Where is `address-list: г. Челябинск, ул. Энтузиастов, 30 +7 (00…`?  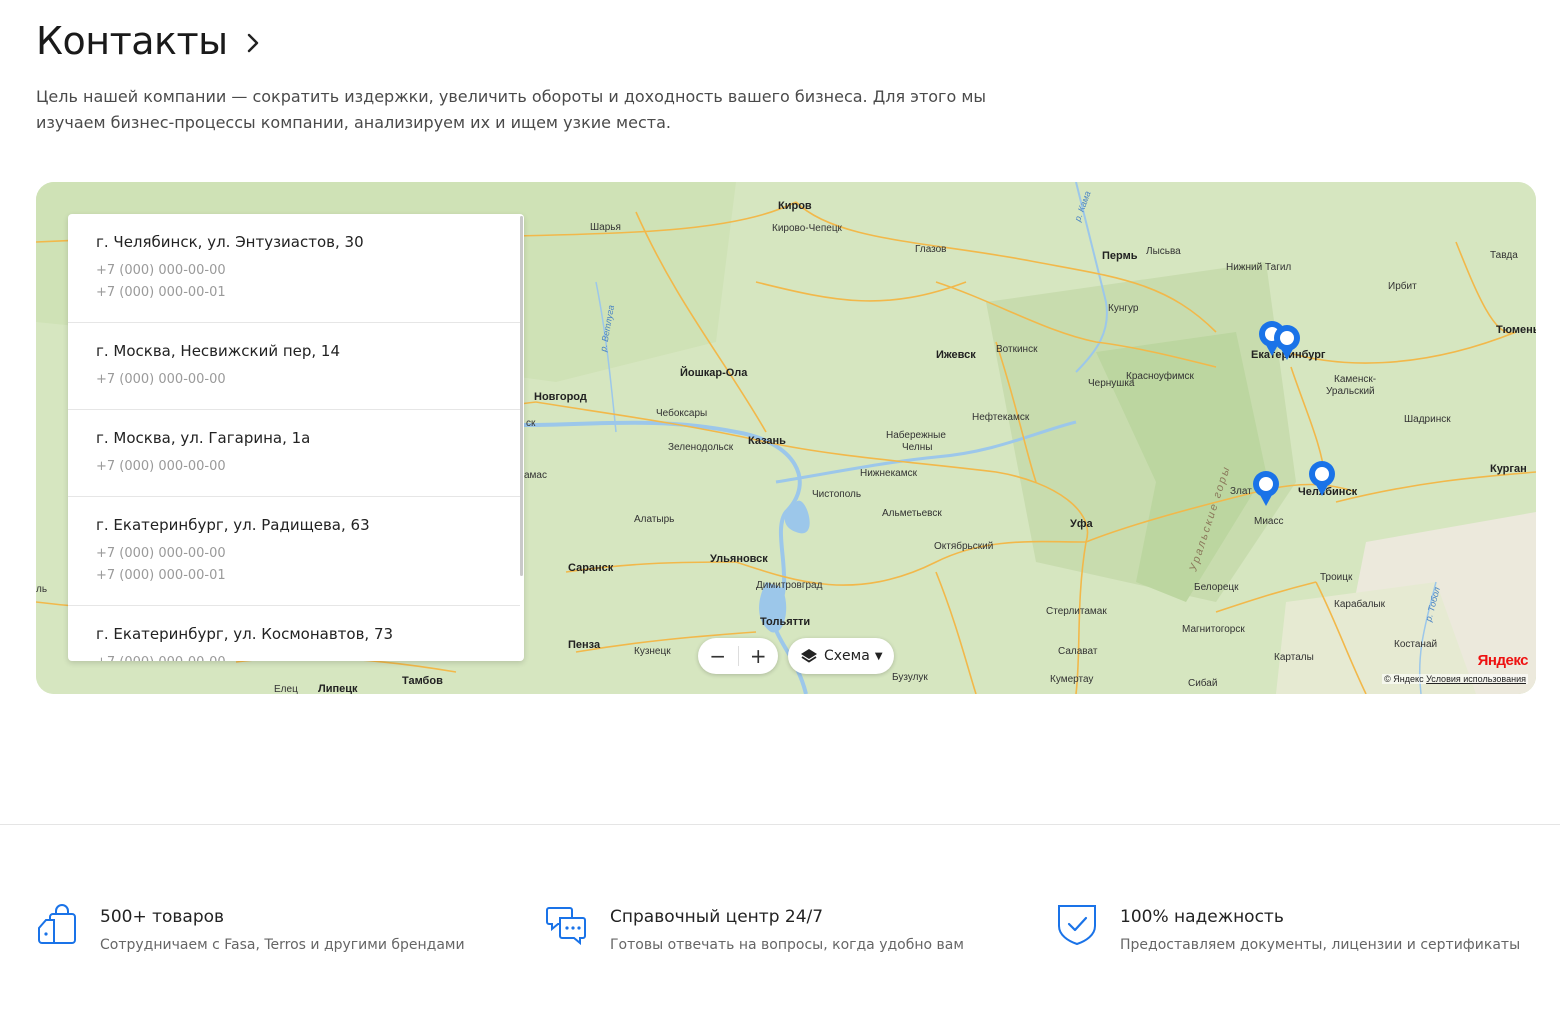 address-list: г. Челябинск, ул. Энтузиастов, 30 +7 (00… is located at coordinates (296, 437).